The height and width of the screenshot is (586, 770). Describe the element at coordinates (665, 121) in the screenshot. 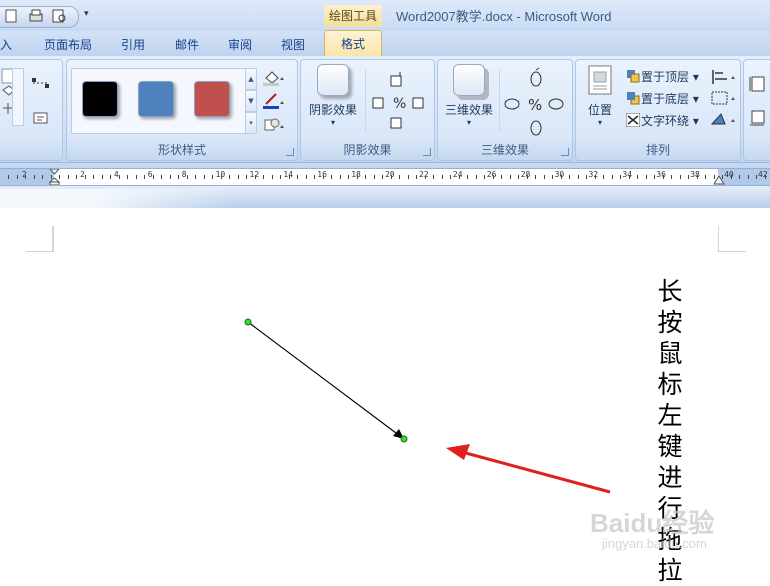

I see `text-wrap-label: 文字环绕` at that location.